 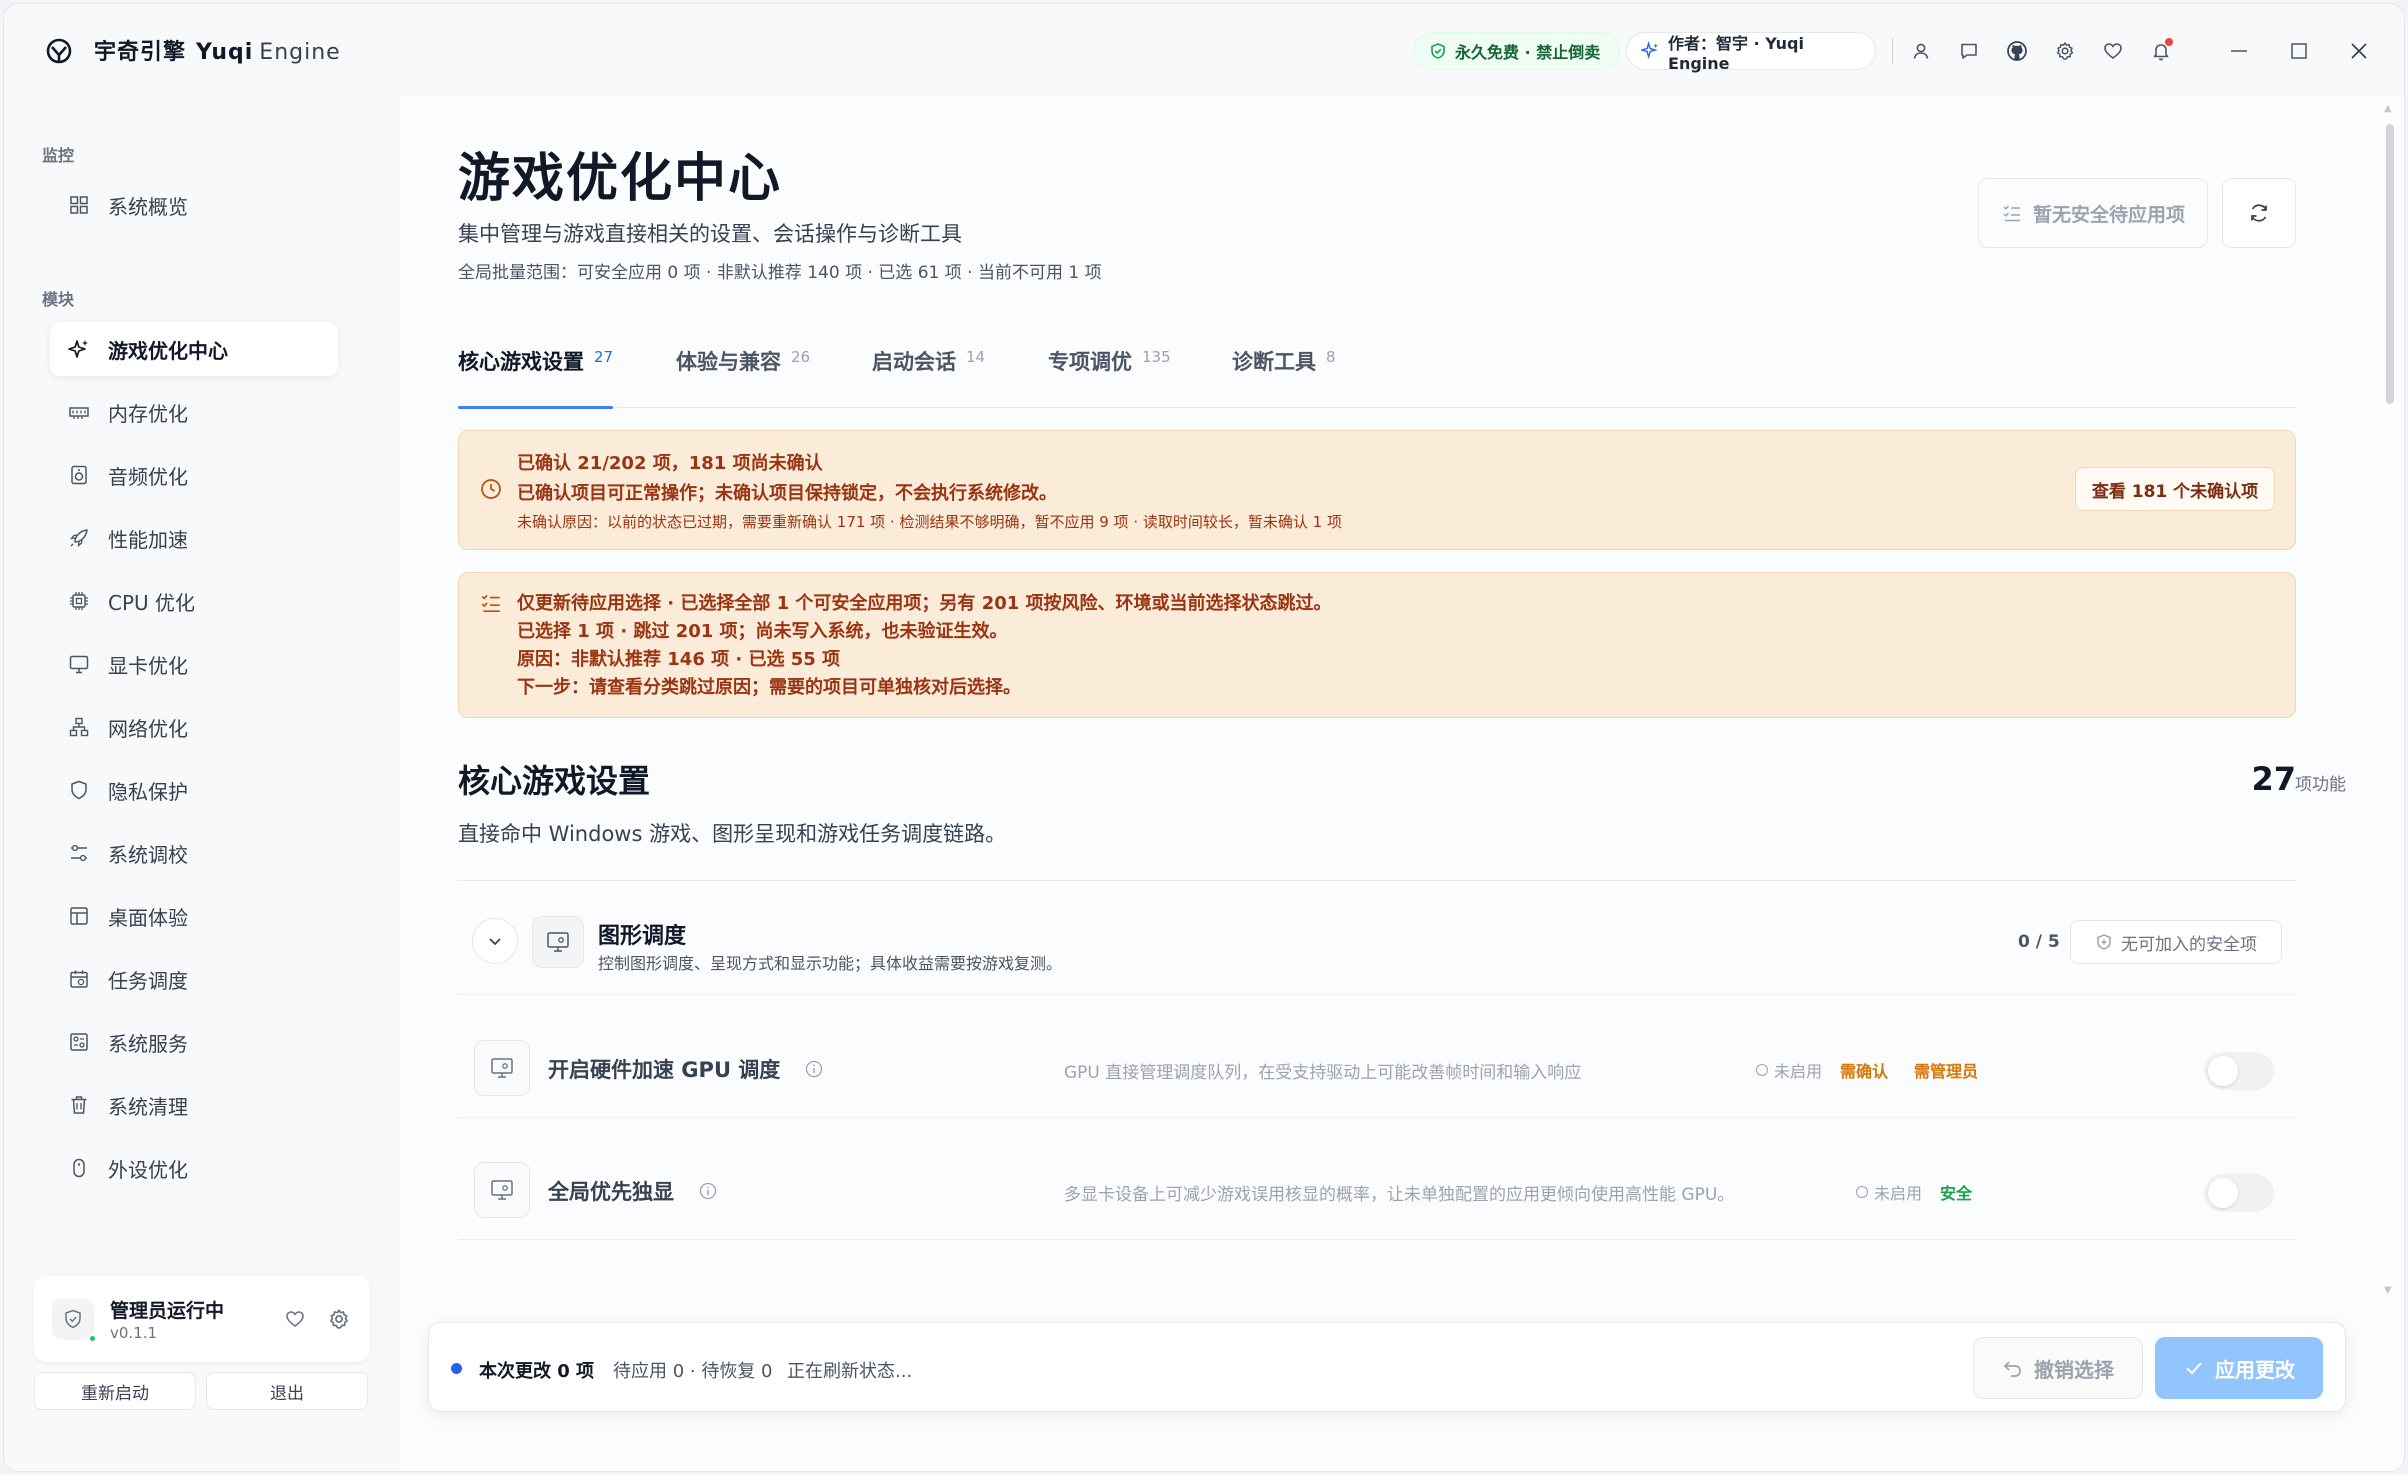 I want to click on state-badge: 未启用, so click(x=1889, y=1192).